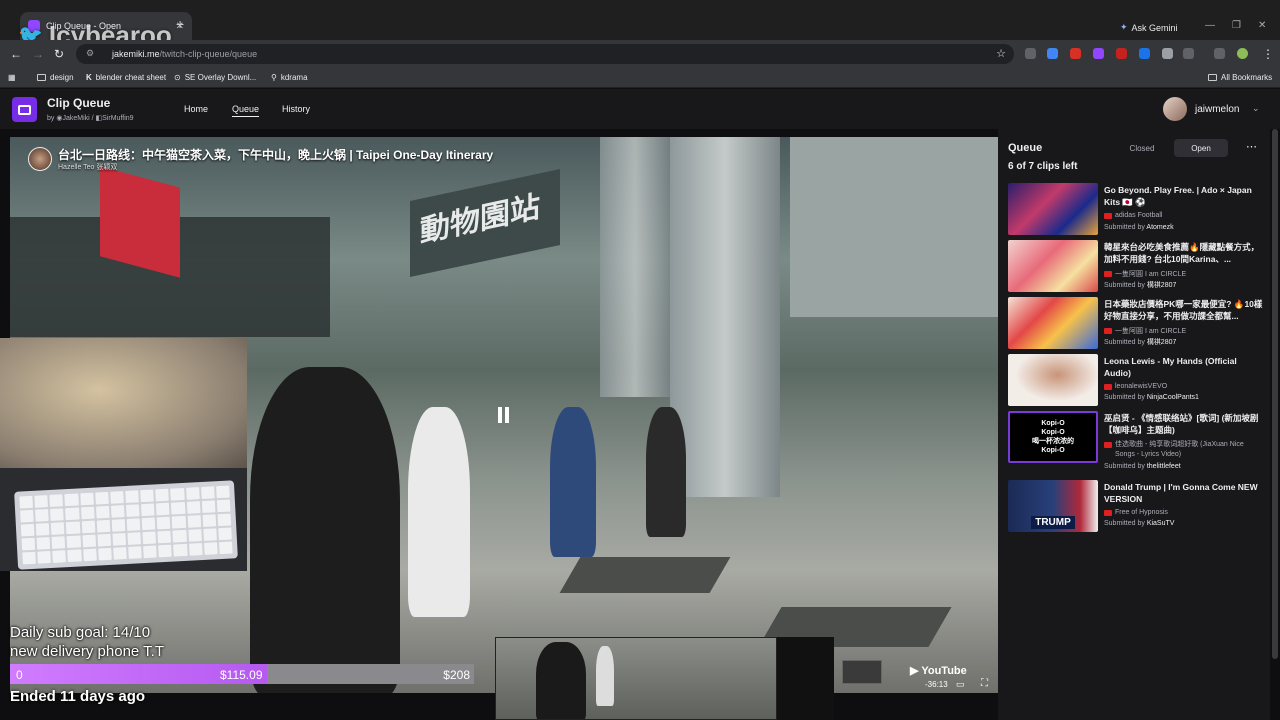  I want to click on scrollbar-thumb, so click(1275, 394).